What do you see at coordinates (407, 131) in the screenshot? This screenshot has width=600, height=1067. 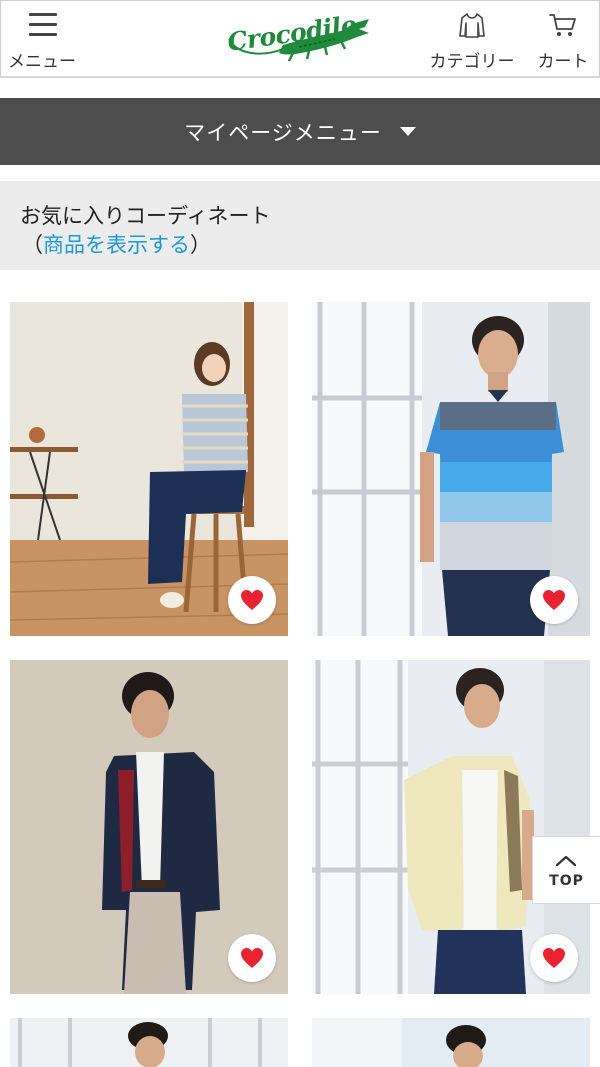 I see `triangle-down-icon` at bounding box center [407, 131].